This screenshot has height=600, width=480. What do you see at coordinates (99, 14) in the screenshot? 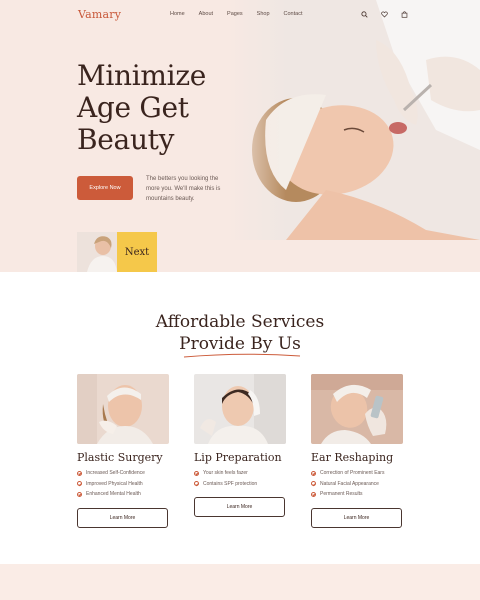
I see `brand-logo: Vamary` at bounding box center [99, 14].